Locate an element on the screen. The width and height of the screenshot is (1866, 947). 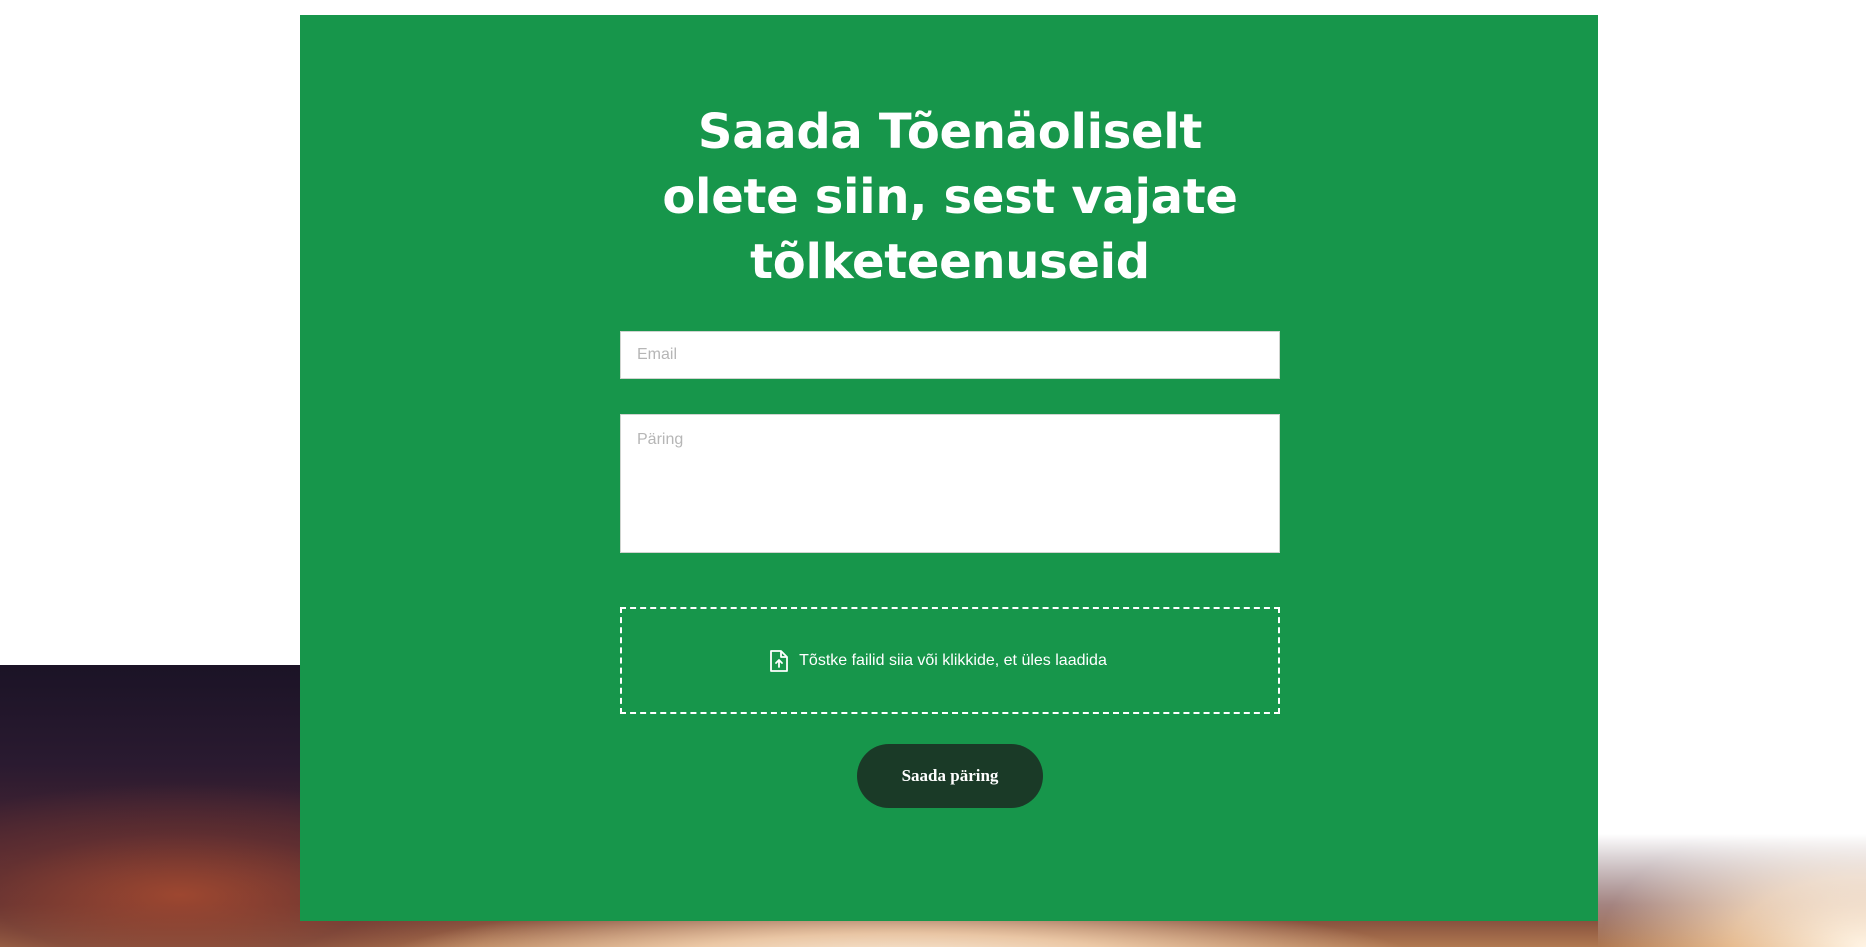
submit-query-button: Saada päring is located at coordinates (950, 776).